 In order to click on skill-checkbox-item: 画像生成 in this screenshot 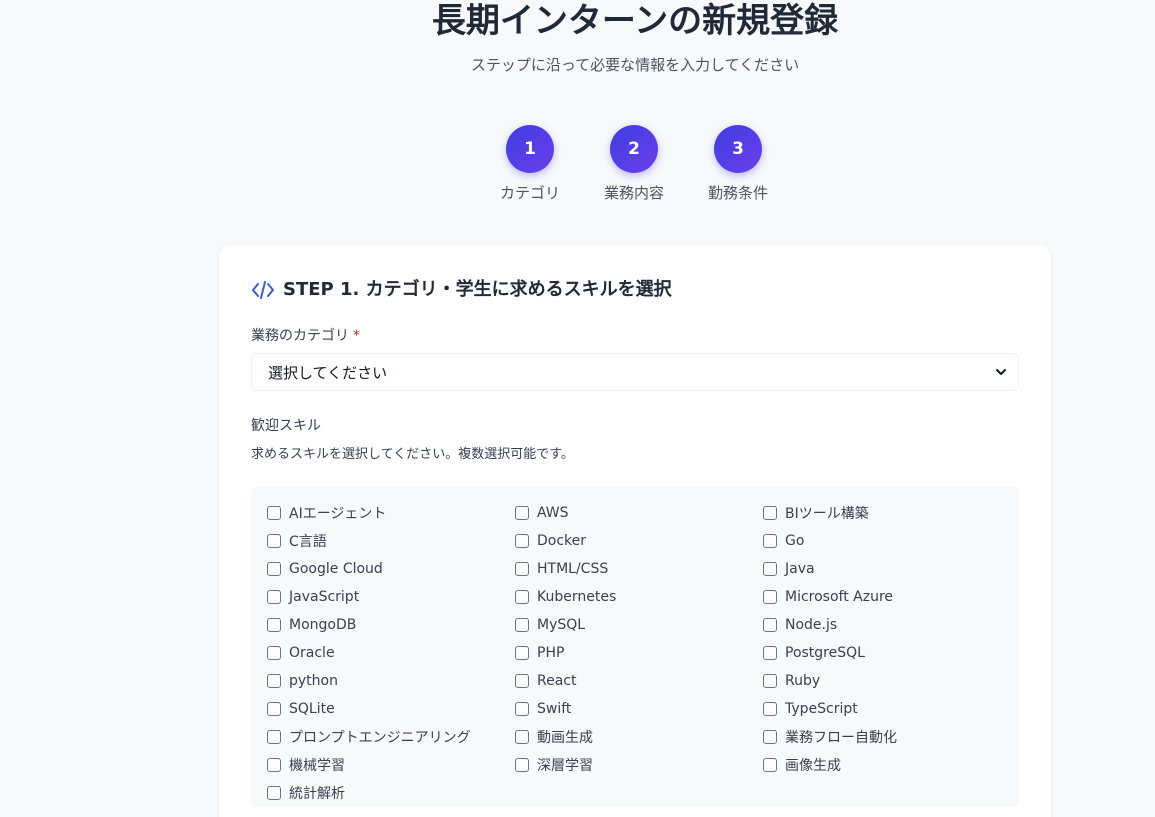, I will do `click(802, 765)`.